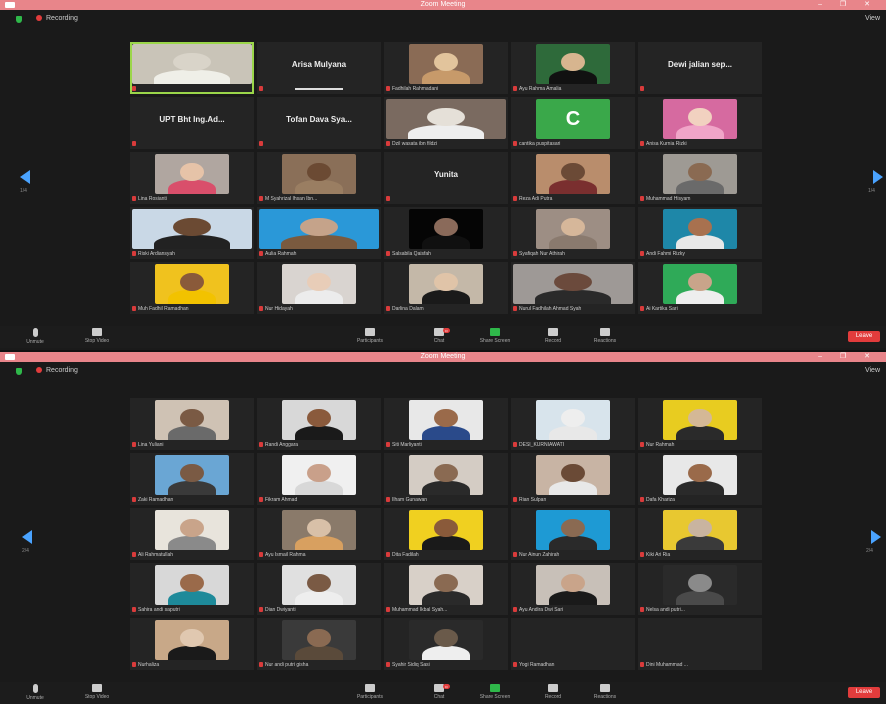  What do you see at coordinates (446, 178) in the screenshot?
I see `participant-tile: Yunita` at bounding box center [446, 178].